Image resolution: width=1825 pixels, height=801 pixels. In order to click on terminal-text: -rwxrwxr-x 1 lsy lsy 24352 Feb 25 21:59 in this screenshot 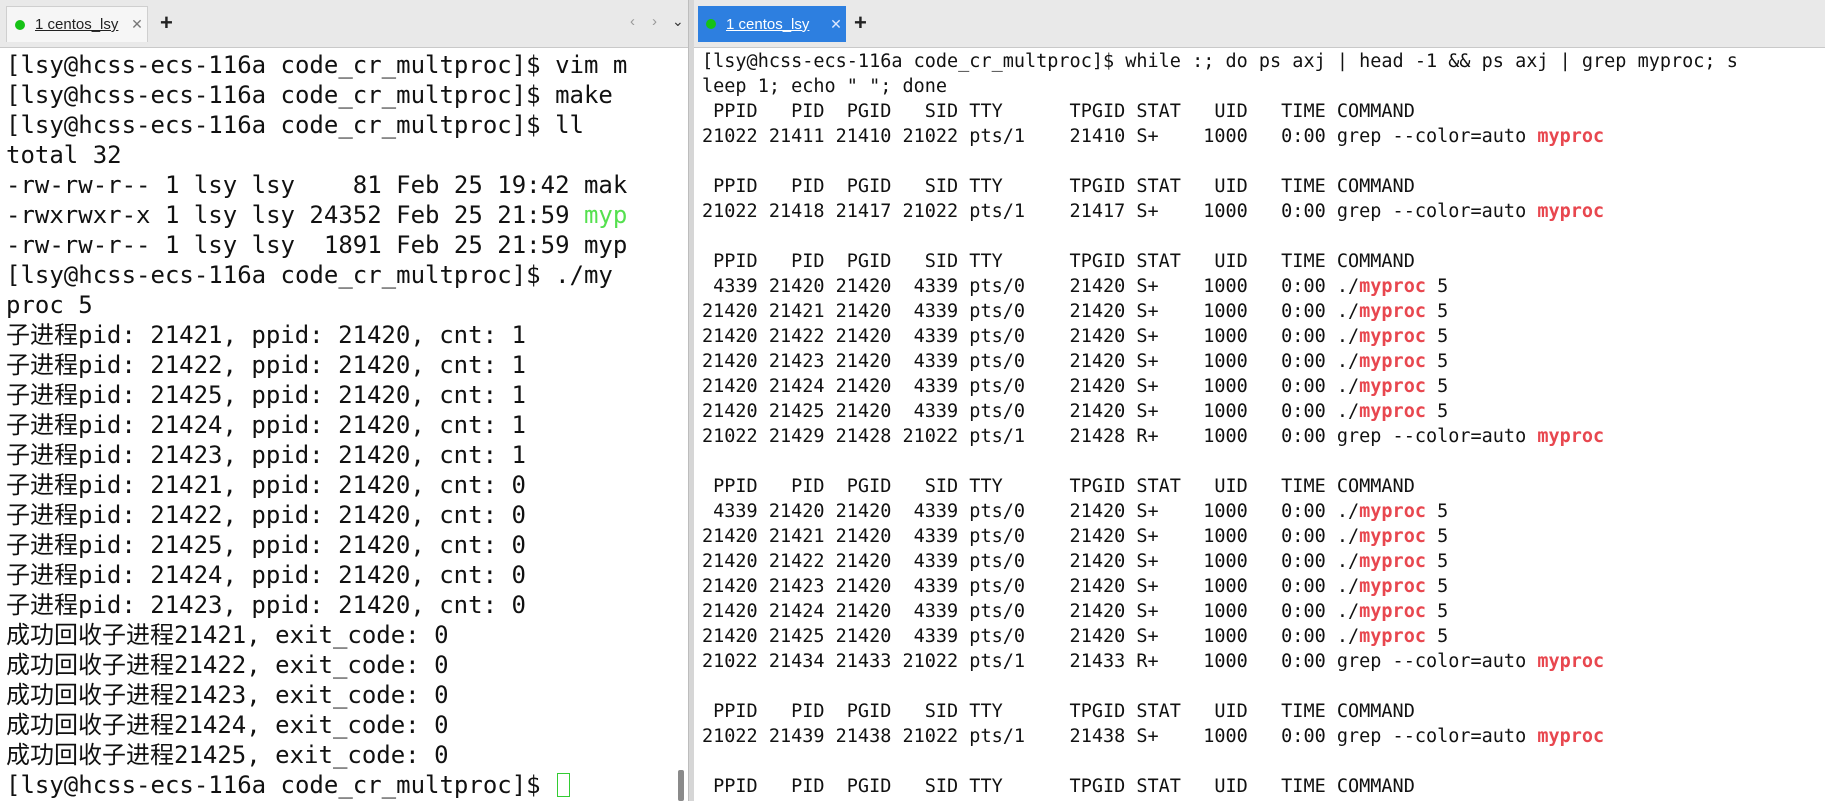, I will do `click(295, 215)`.